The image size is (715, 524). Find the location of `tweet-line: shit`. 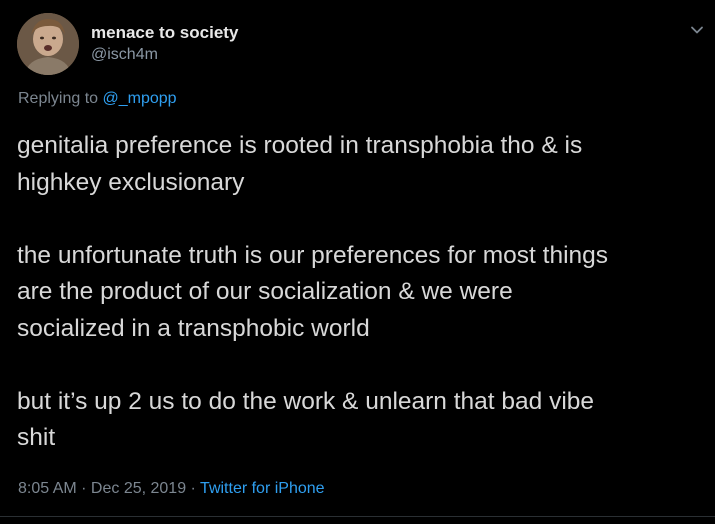

tweet-line: shit is located at coordinates (36, 437).